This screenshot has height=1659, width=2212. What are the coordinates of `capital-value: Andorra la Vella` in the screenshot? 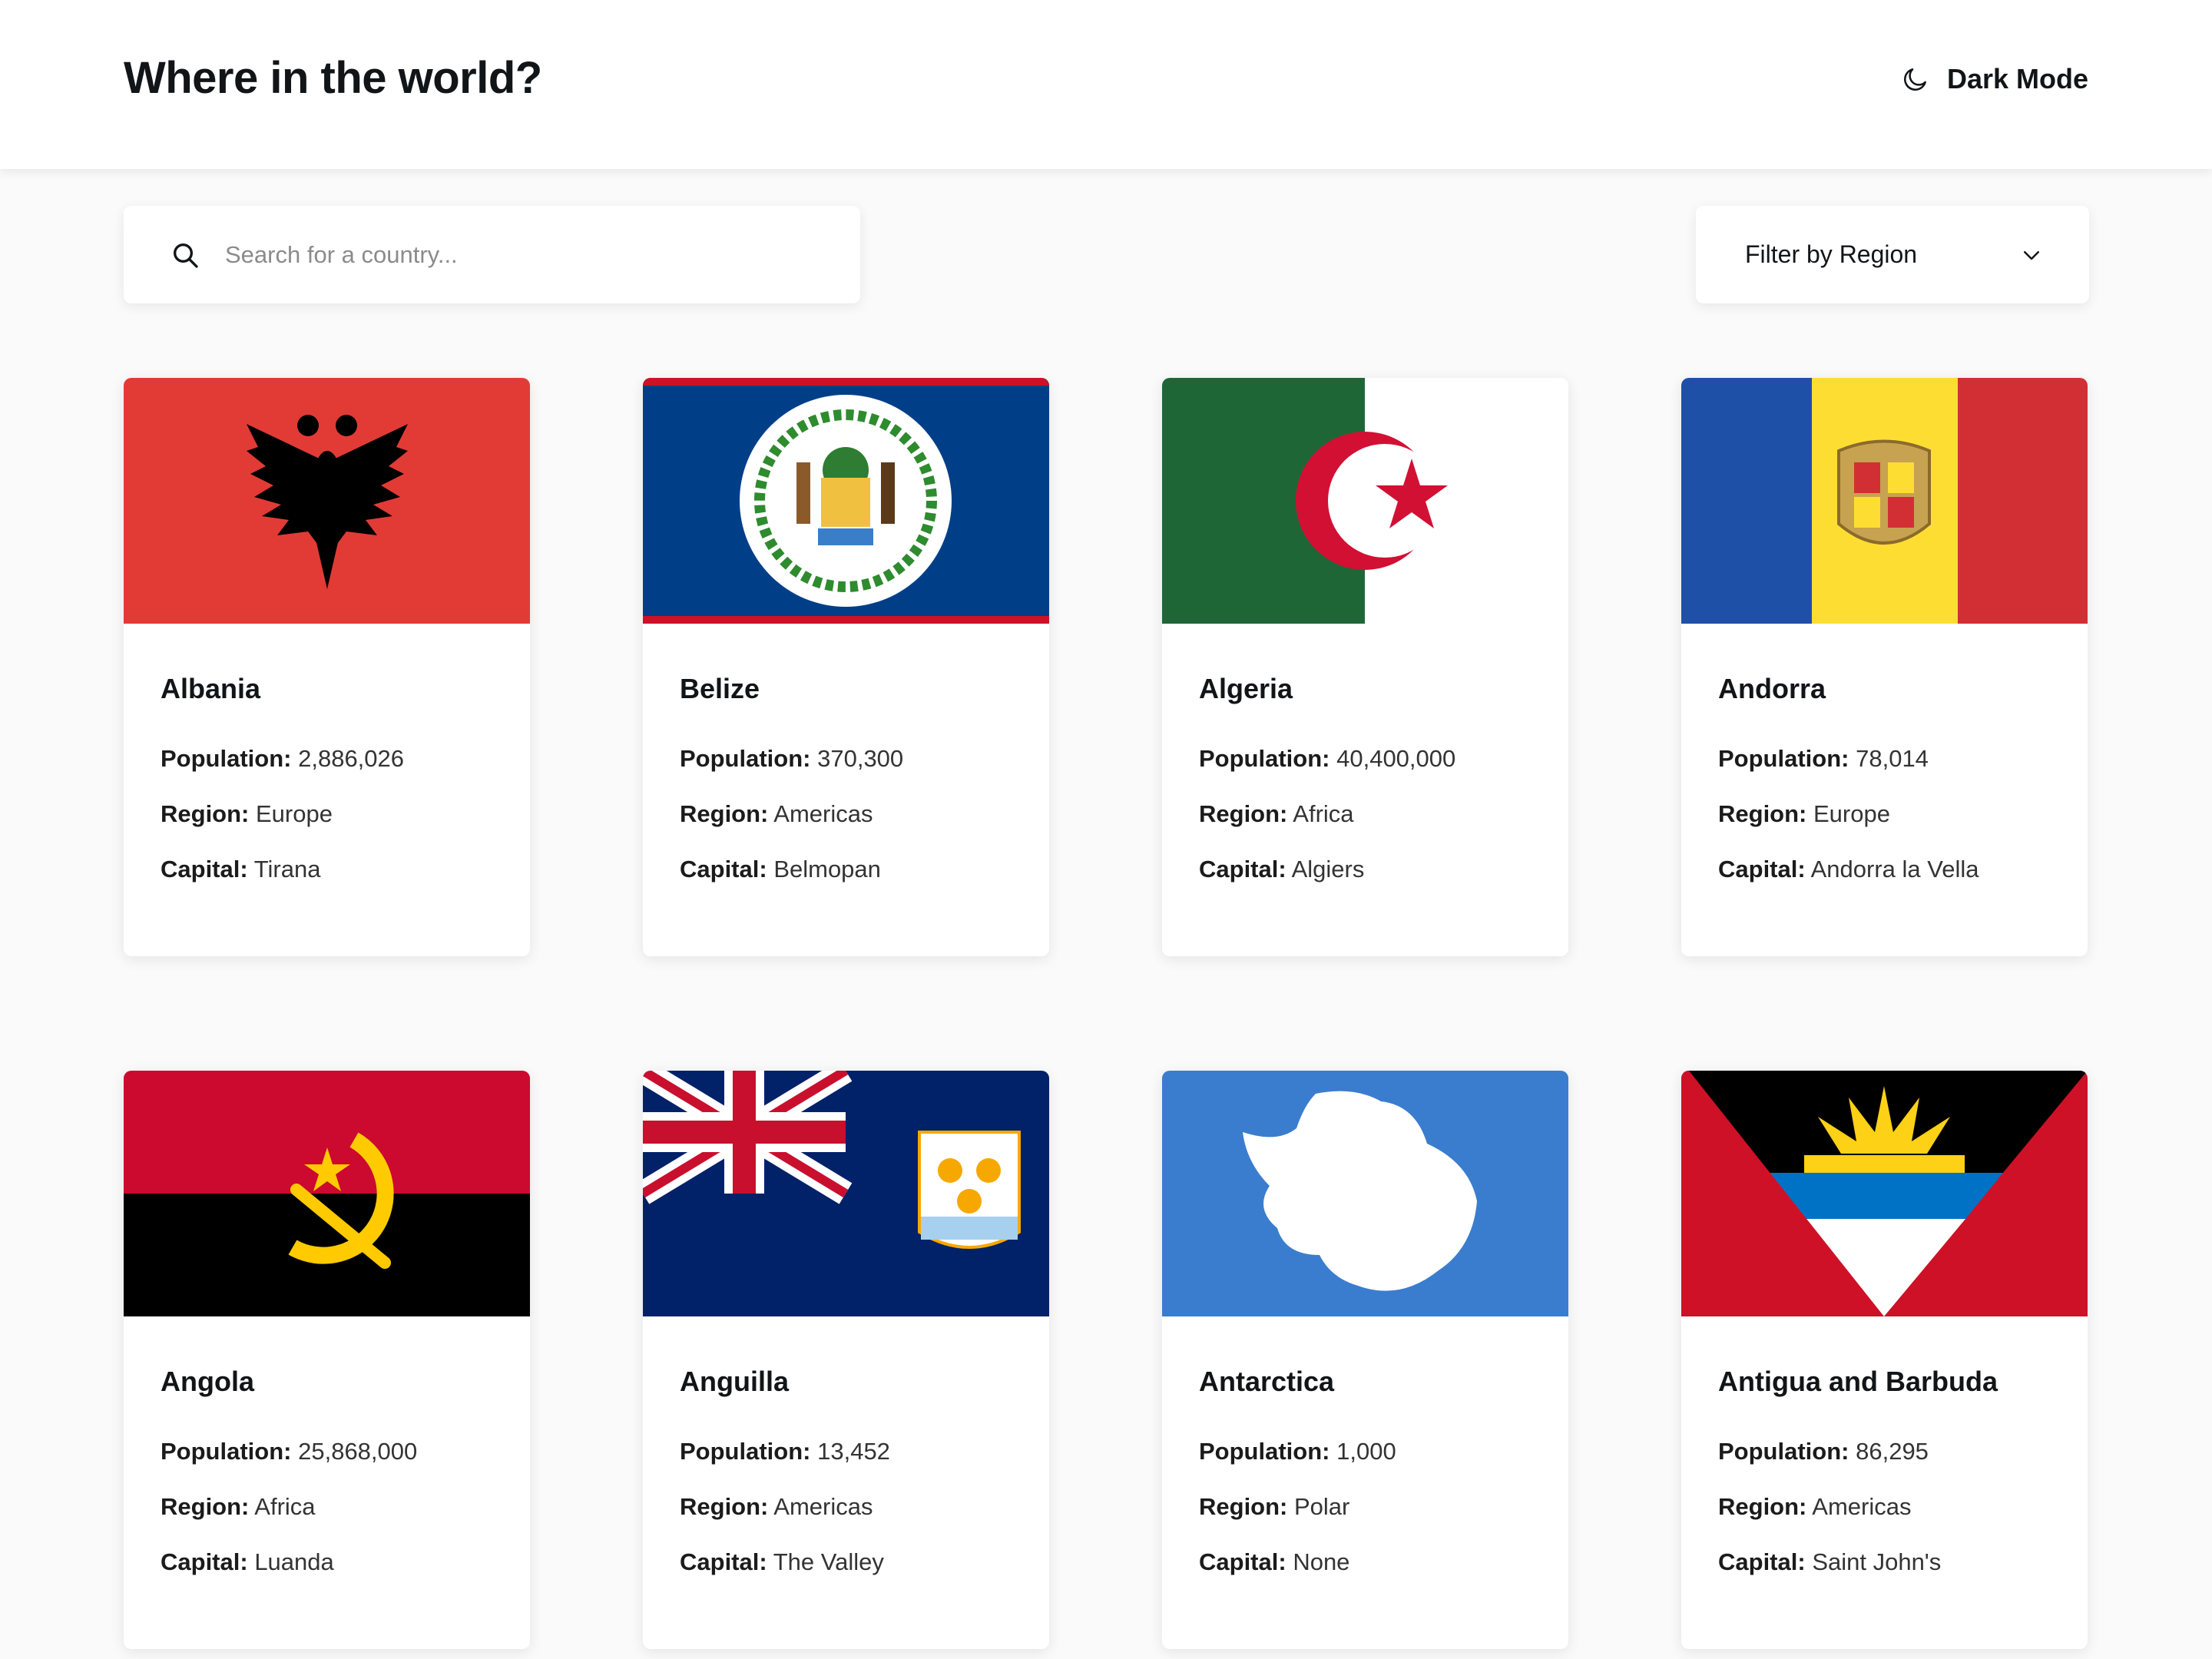 It's located at (1895, 869).